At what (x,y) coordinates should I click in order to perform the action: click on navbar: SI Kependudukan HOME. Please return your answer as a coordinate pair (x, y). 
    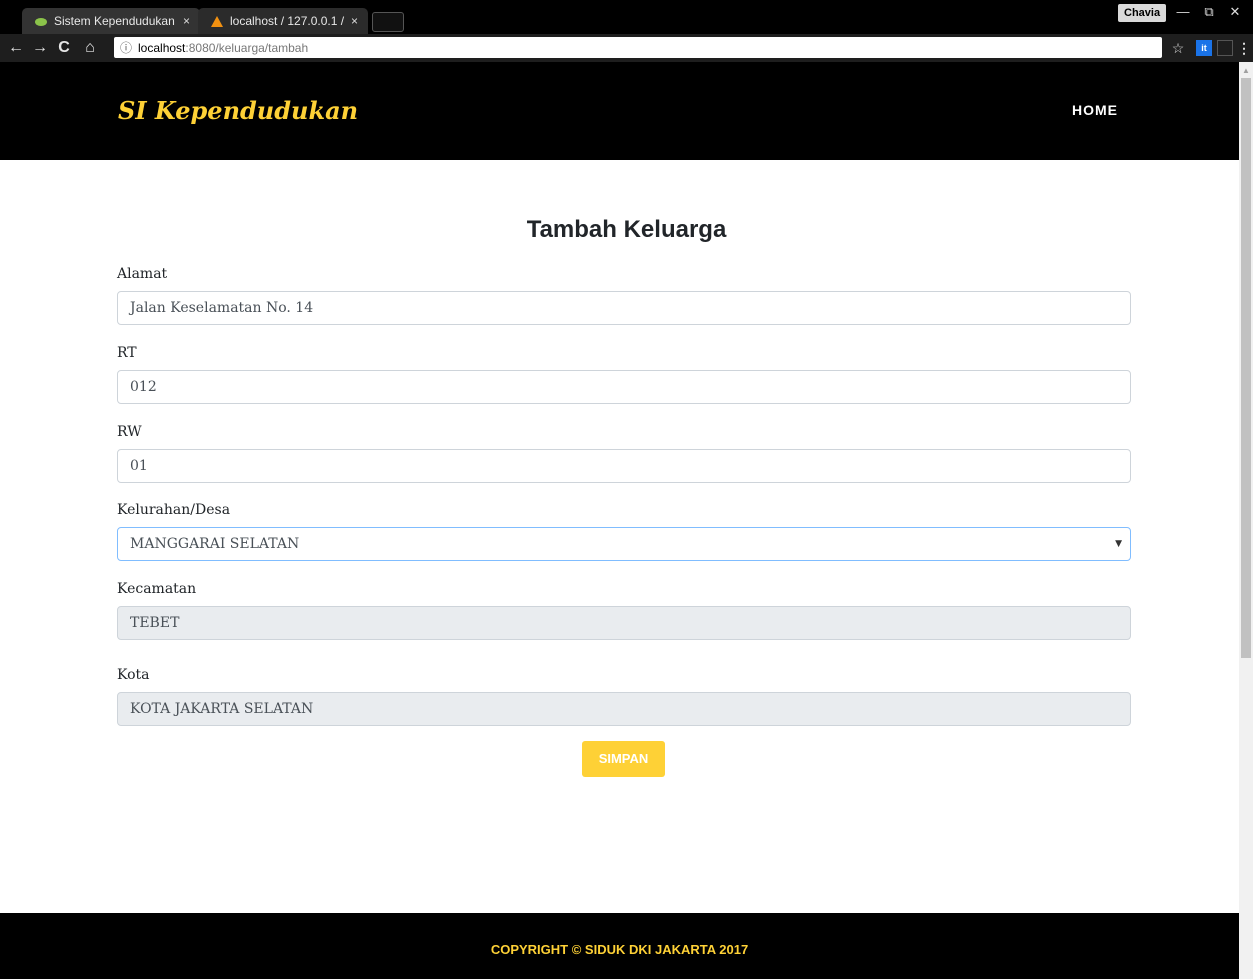
    Looking at the image, I should click on (619, 111).